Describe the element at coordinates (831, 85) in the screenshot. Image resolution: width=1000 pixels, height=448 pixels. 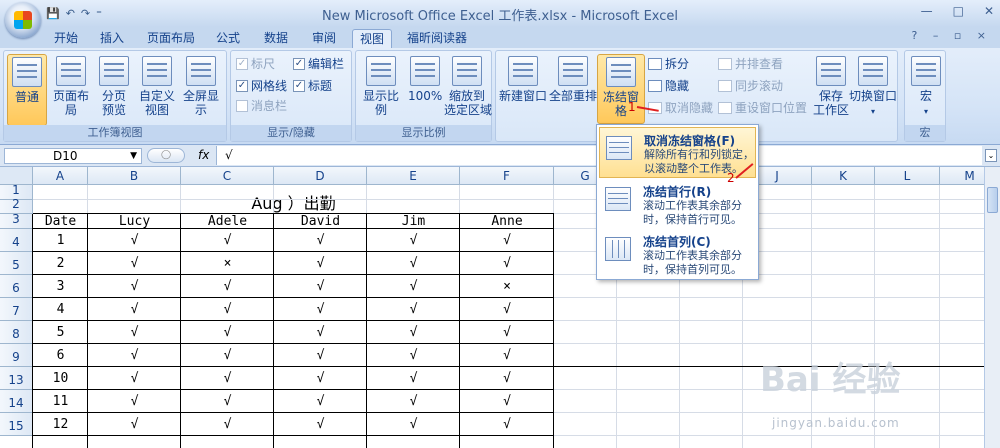
I see `save-workspace-button: 保存 工作区` at that location.